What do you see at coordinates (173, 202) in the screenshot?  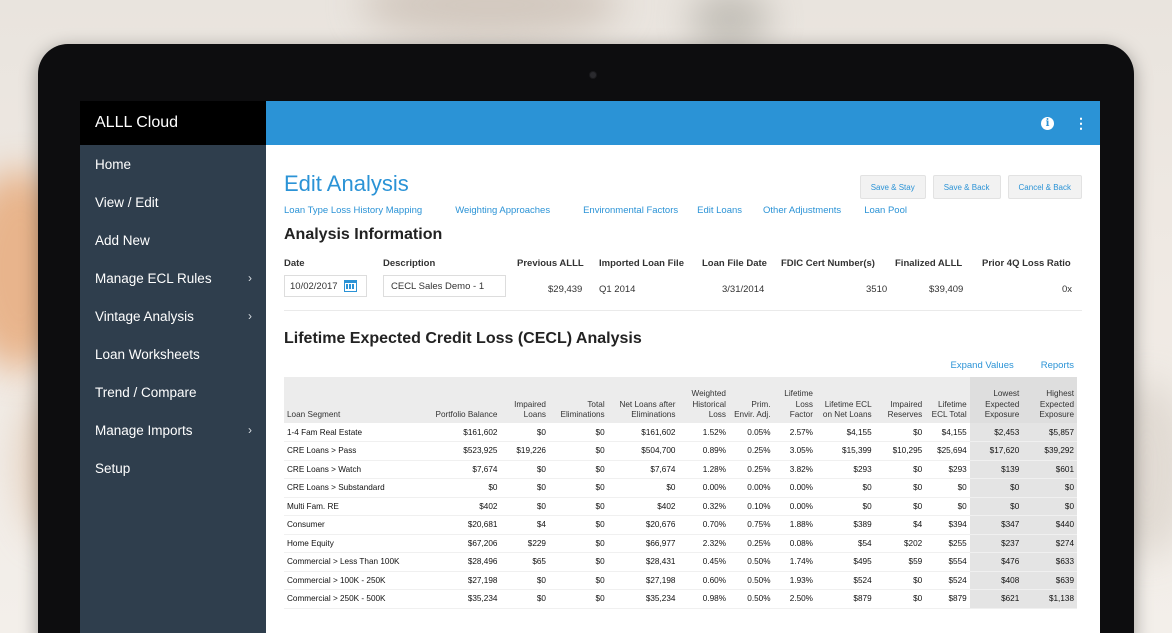 I see `sidebar-item-view-edit: View / Edit` at bounding box center [173, 202].